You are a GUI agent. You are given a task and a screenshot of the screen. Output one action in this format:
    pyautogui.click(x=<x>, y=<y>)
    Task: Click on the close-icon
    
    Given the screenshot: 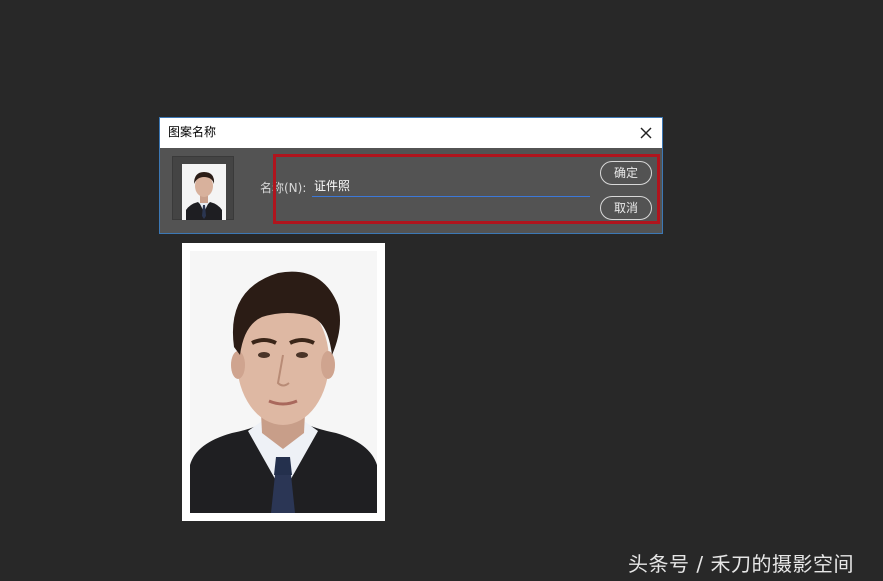 What is the action you would take?
    pyautogui.click(x=646, y=133)
    